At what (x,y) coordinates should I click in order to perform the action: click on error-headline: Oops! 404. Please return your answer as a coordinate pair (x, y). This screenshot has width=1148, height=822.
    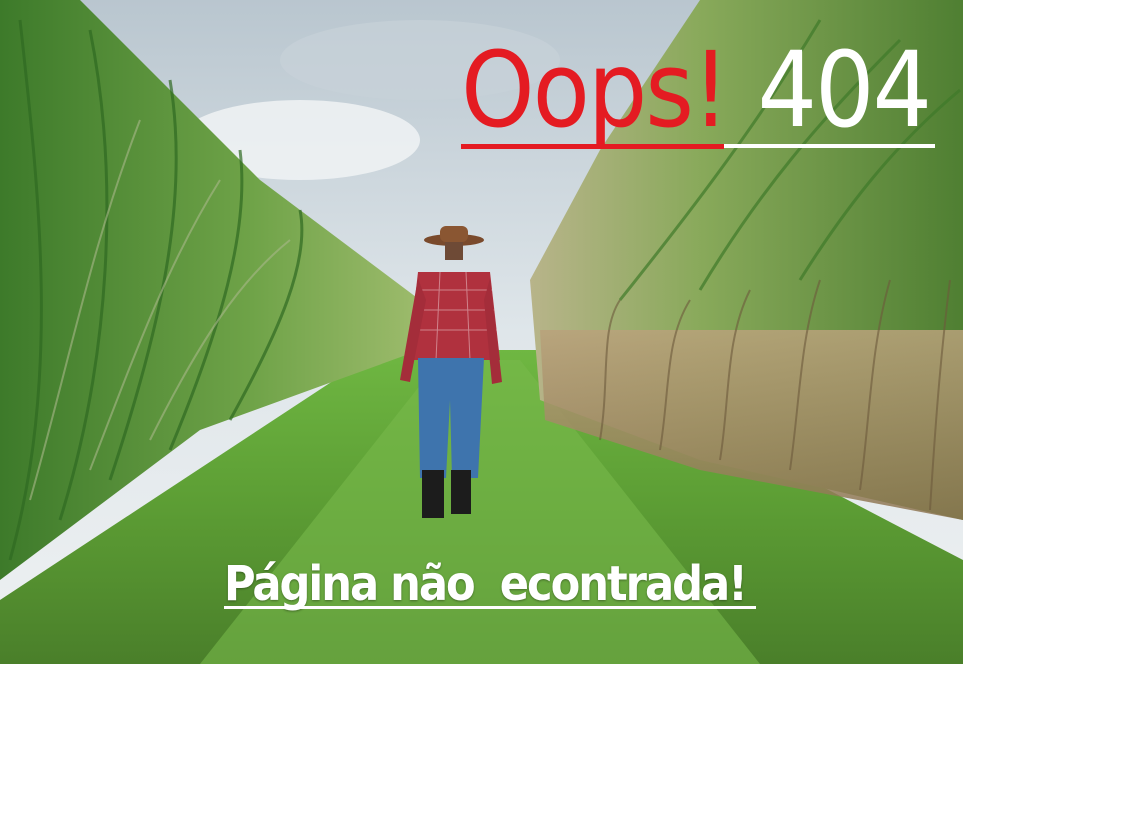
    Looking at the image, I should click on (698, 90).